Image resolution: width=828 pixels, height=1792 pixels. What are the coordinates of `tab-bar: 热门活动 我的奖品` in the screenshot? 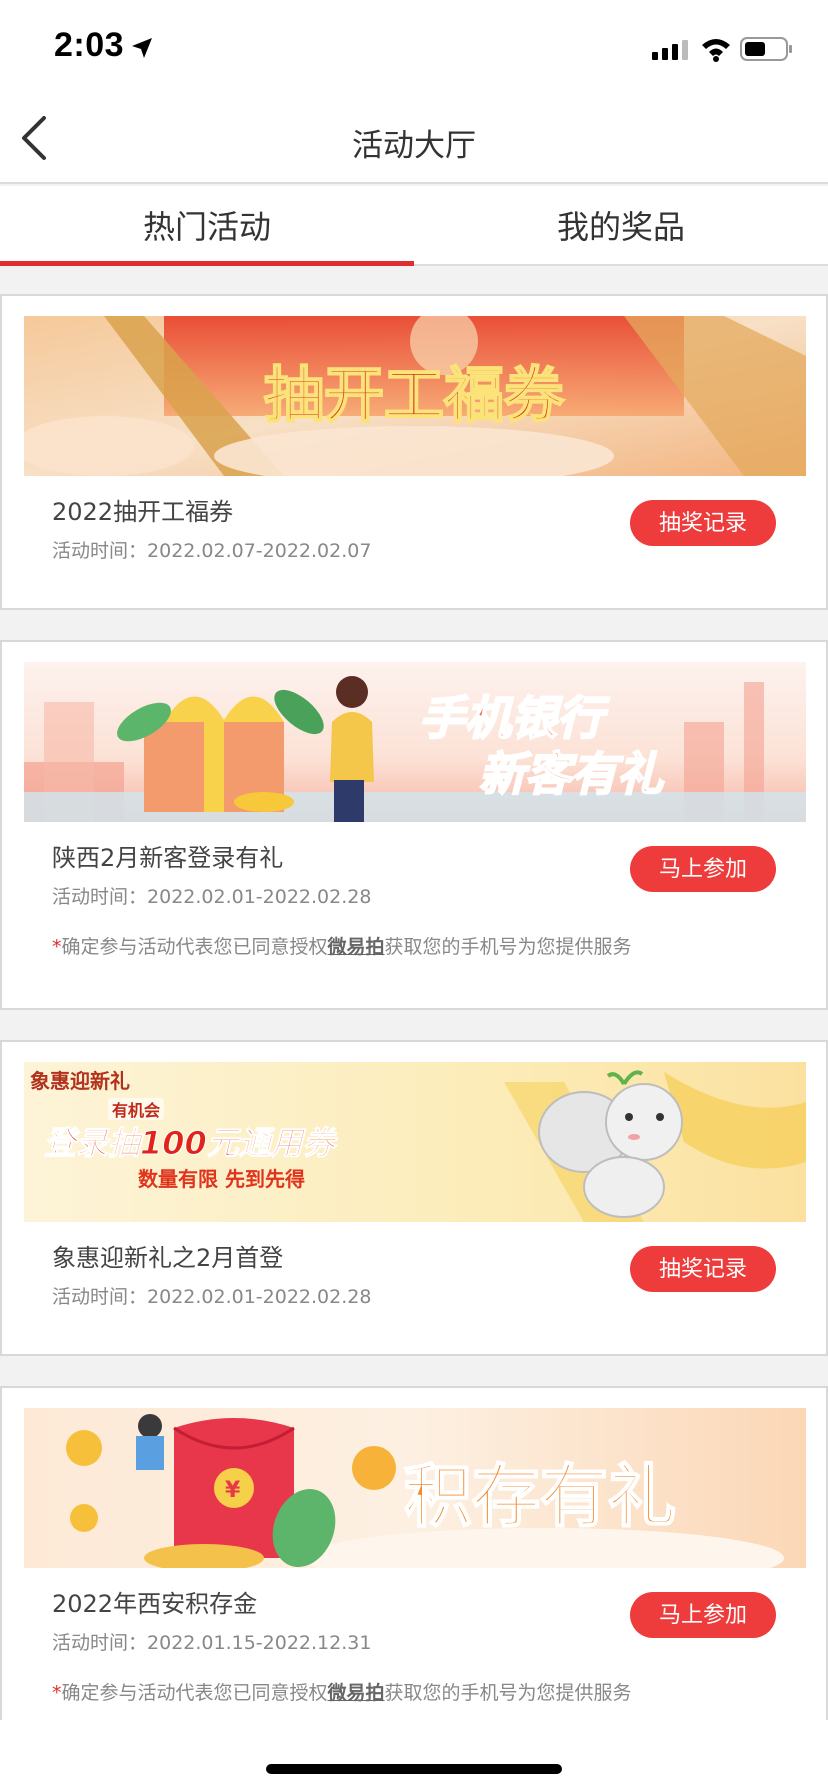 It's located at (414, 226).